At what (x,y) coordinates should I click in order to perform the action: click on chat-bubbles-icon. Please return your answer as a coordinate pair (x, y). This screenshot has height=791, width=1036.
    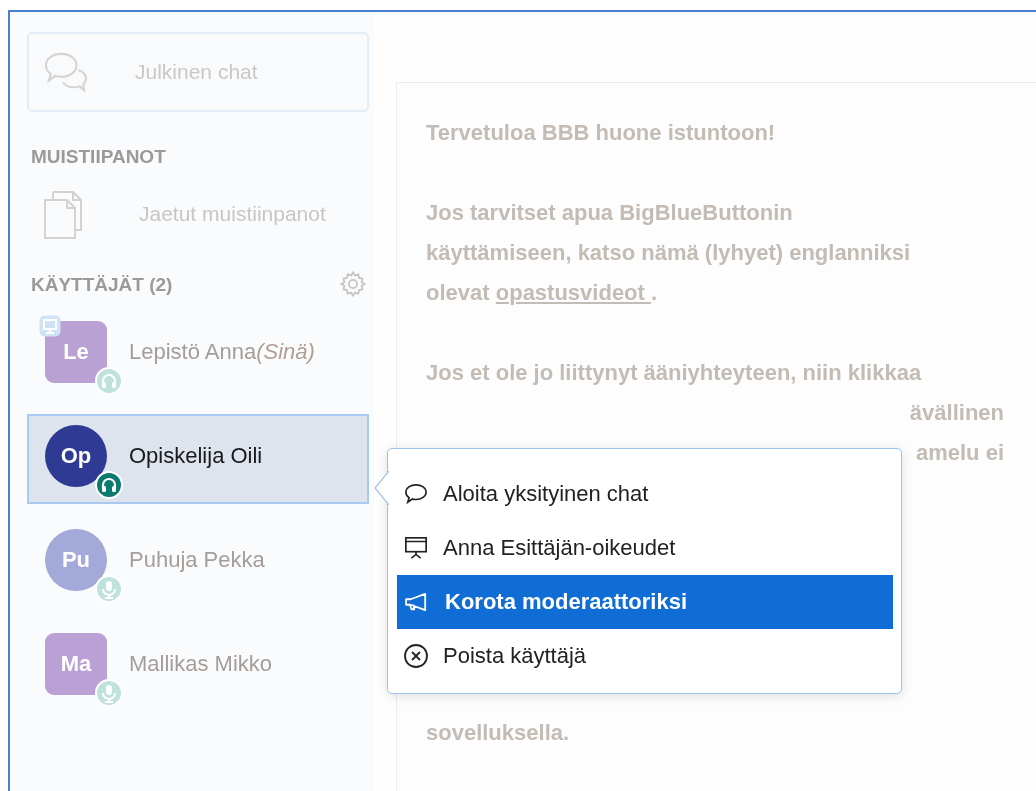
    Looking at the image, I should click on (66, 72).